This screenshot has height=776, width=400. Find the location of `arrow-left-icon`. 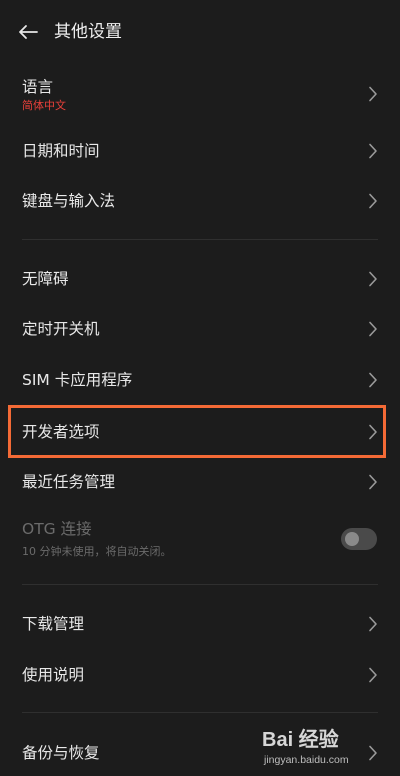

arrow-left-icon is located at coordinates (28, 32).